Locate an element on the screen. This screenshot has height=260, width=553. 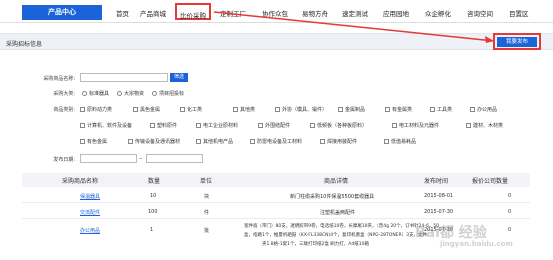
publish-button: 我要发布 is located at coordinates (517, 42).